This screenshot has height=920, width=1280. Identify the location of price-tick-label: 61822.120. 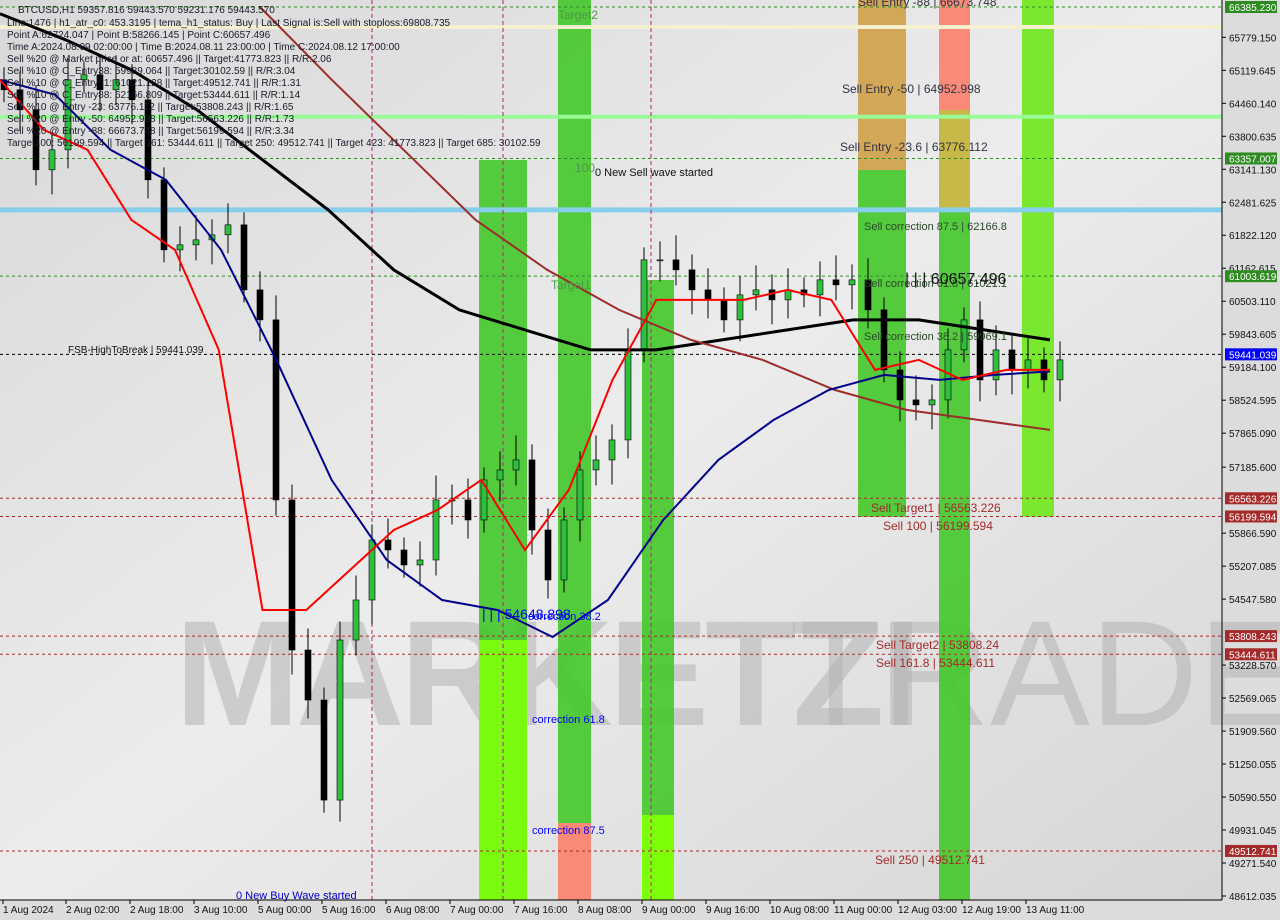
(1253, 236).